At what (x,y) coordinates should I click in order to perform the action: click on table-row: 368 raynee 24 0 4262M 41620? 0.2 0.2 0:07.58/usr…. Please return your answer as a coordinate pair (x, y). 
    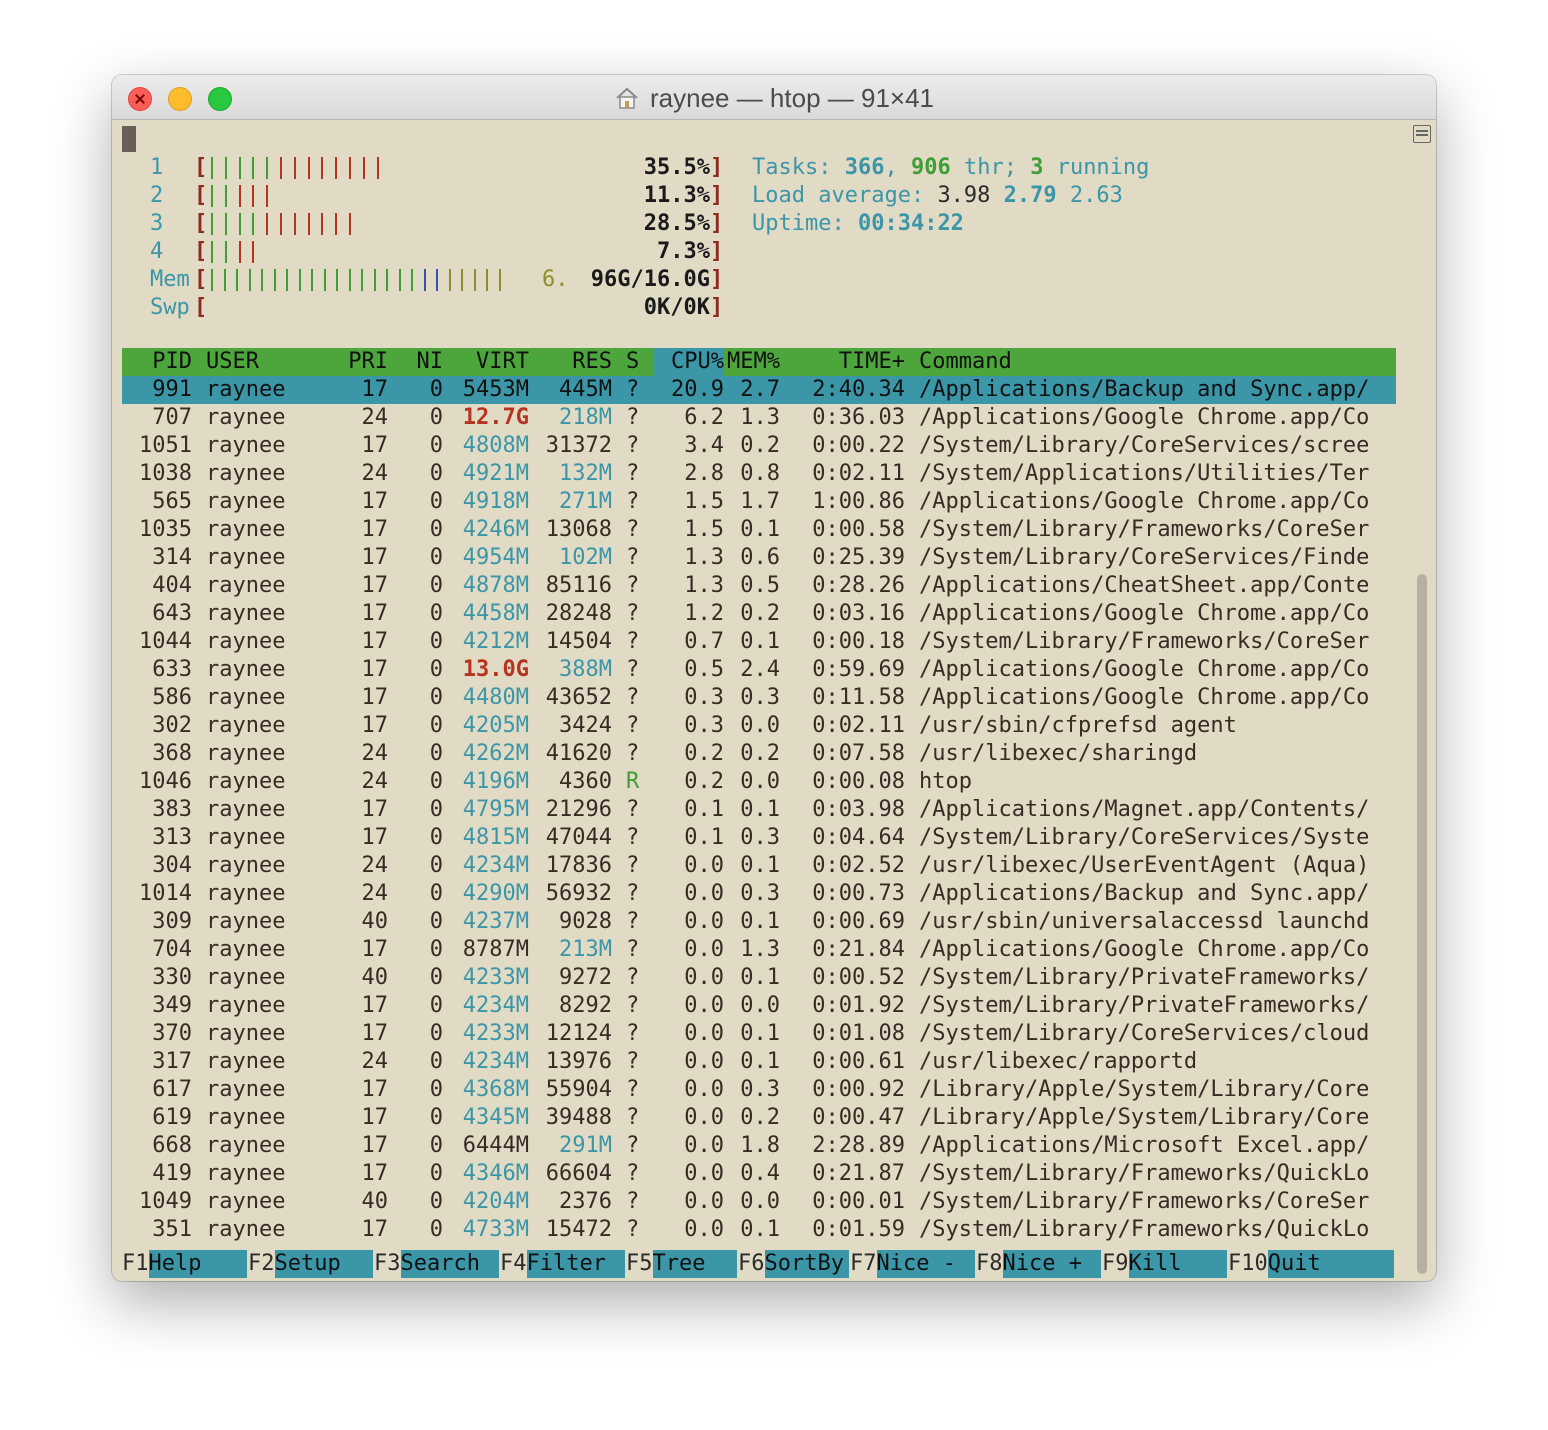
    Looking at the image, I should click on (759, 754).